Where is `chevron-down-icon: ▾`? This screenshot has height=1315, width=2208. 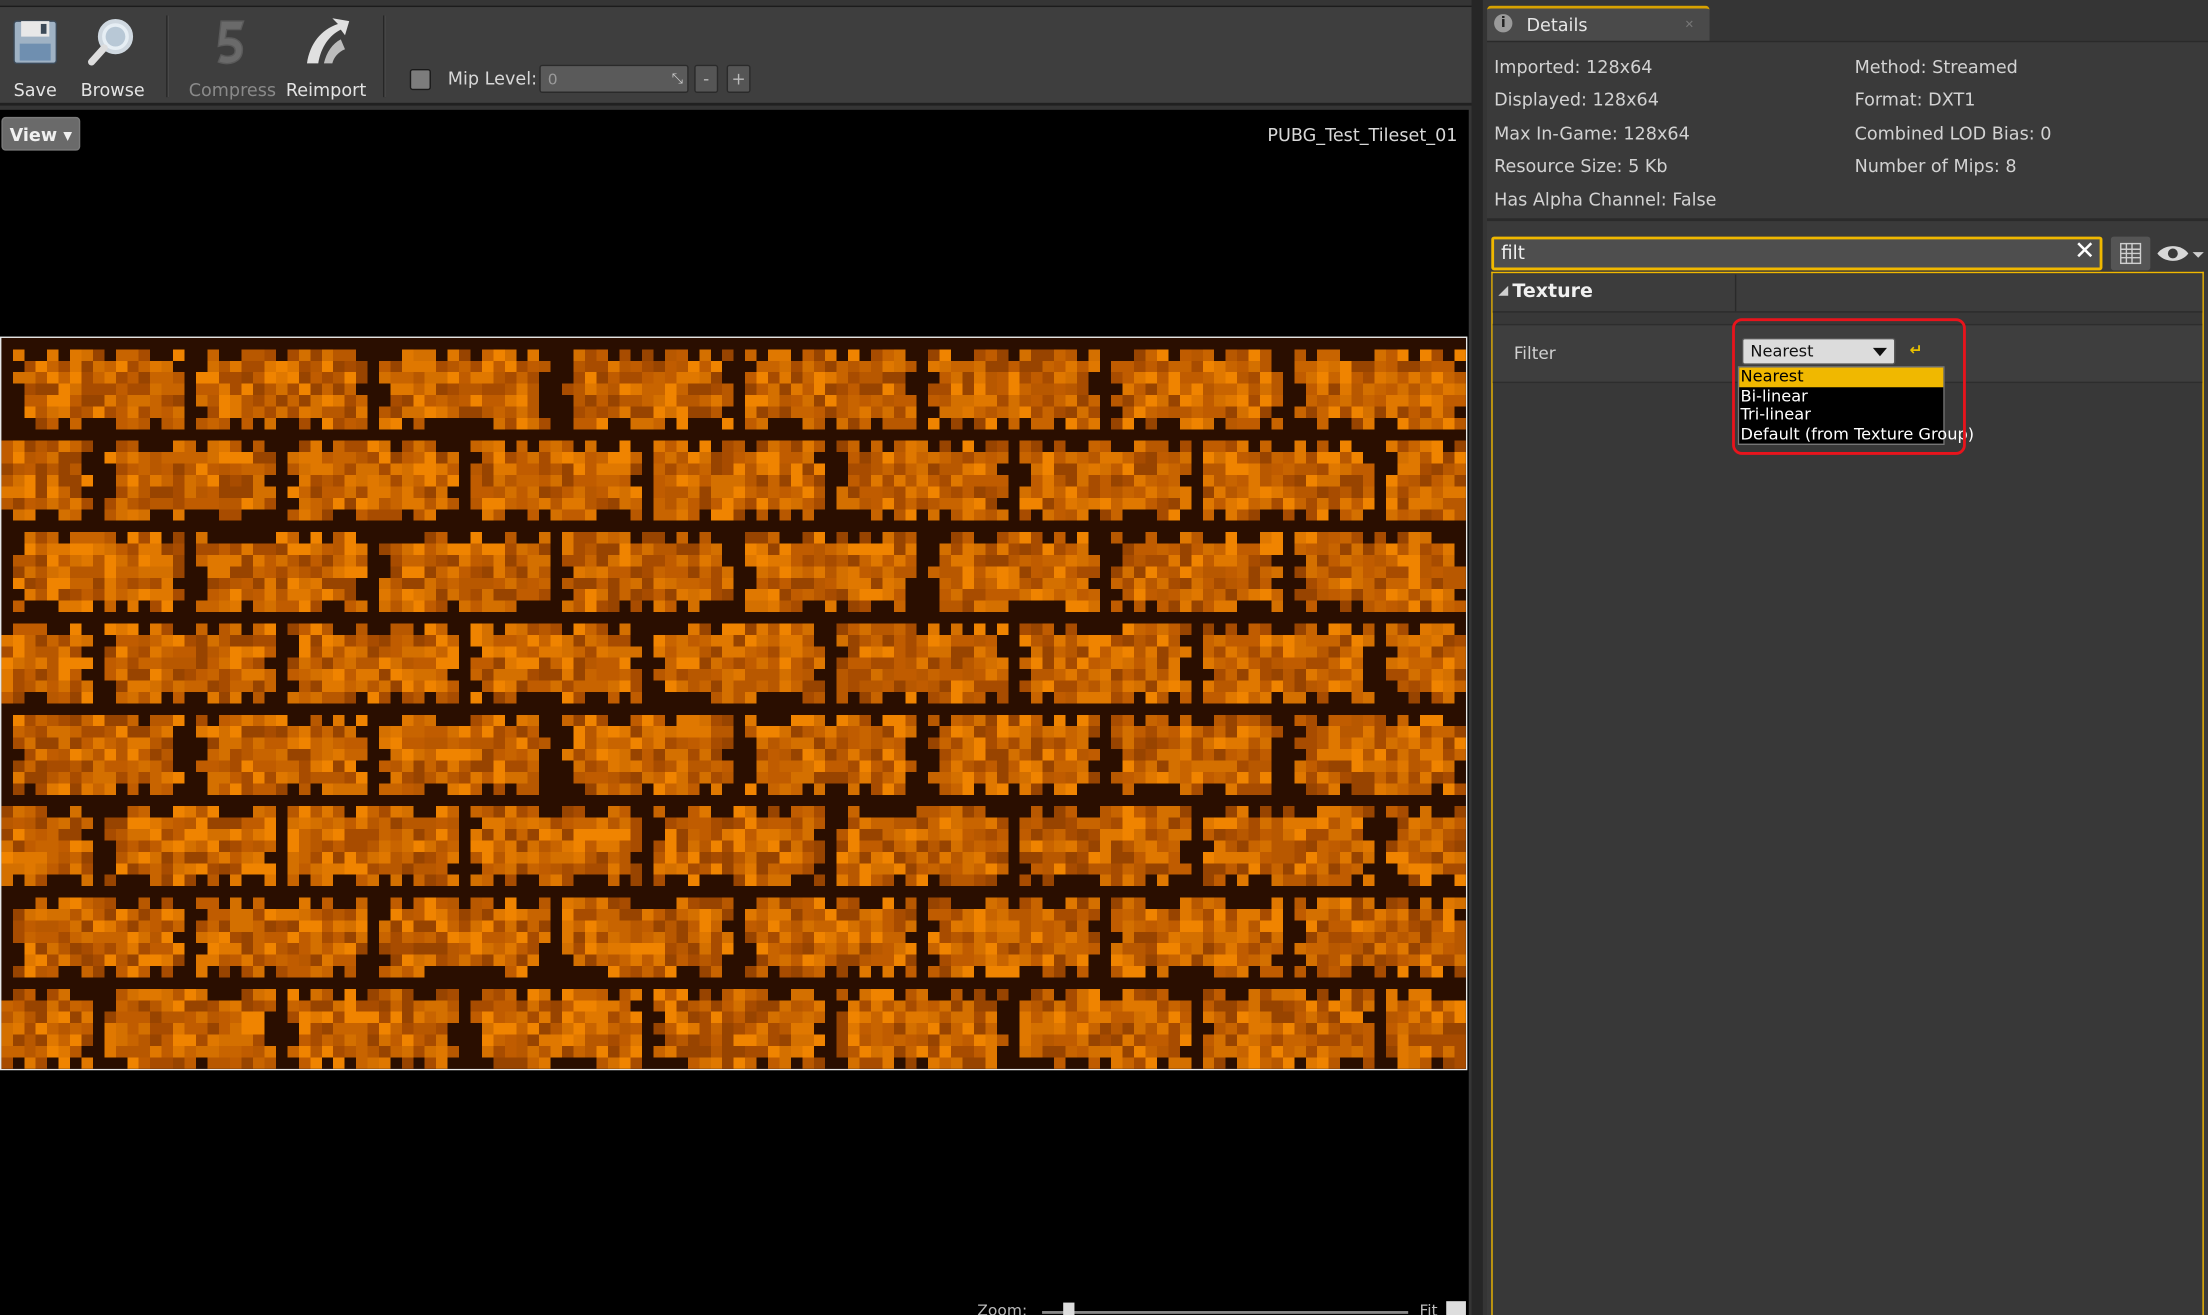
chevron-down-icon: ▾ is located at coordinates (68, 134).